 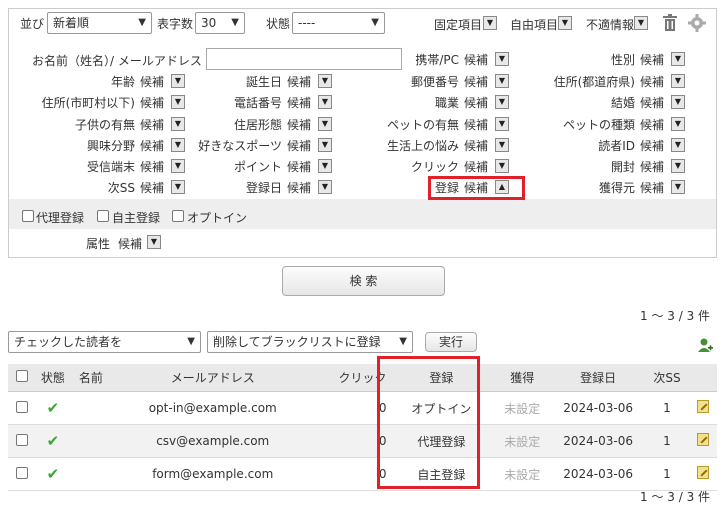 What do you see at coordinates (610, 25) in the screenshot?
I see `invalid-info-label: 不適情報` at bounding box center [610, 25].